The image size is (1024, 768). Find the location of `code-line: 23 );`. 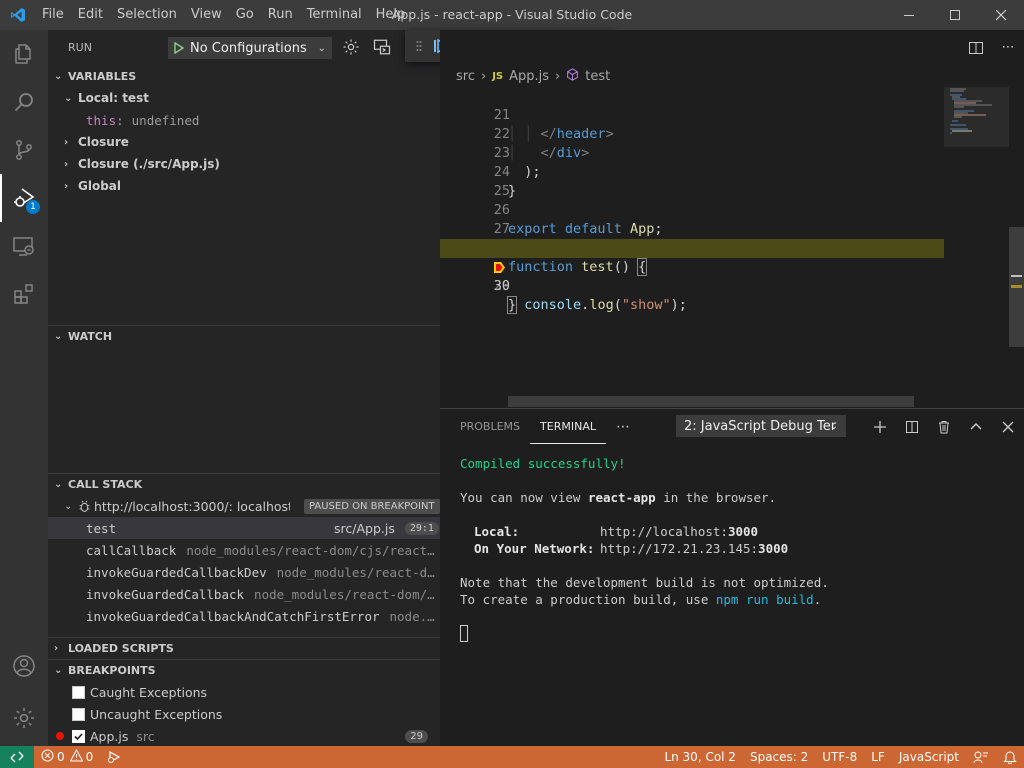

code-line: 23 ); is located at coordinates (692, 152).